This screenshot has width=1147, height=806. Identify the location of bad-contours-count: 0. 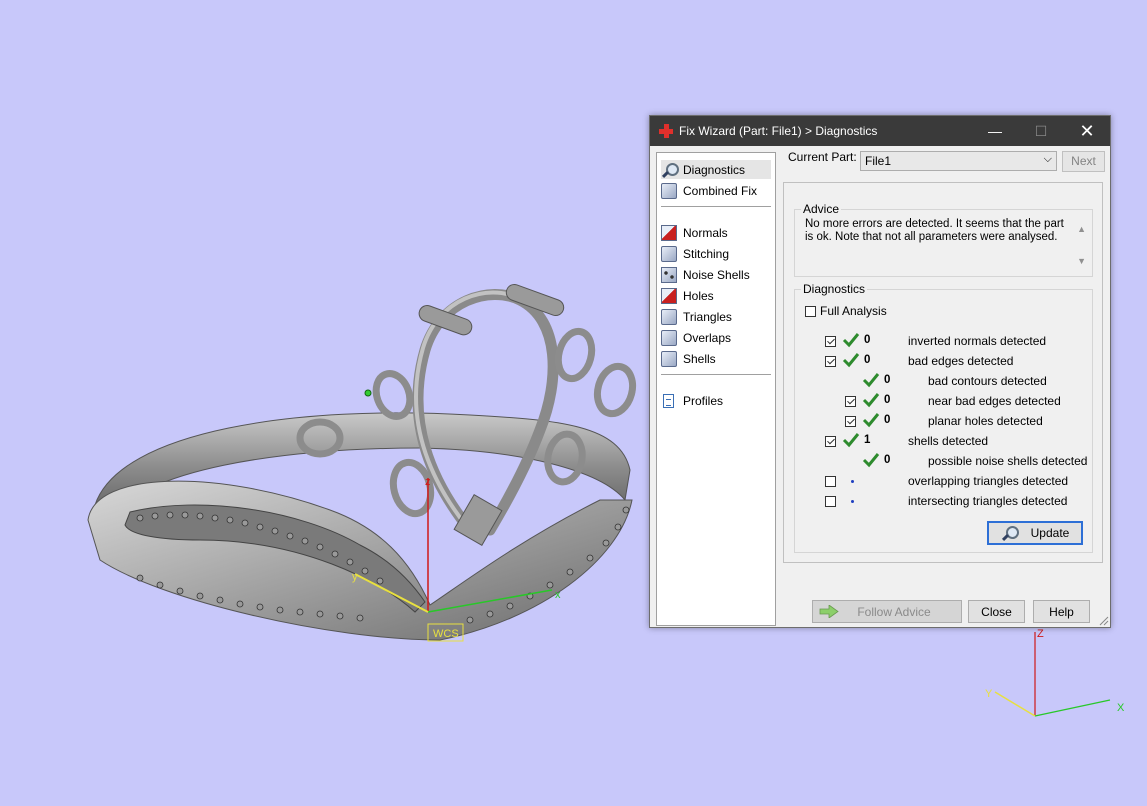
(887, 380).